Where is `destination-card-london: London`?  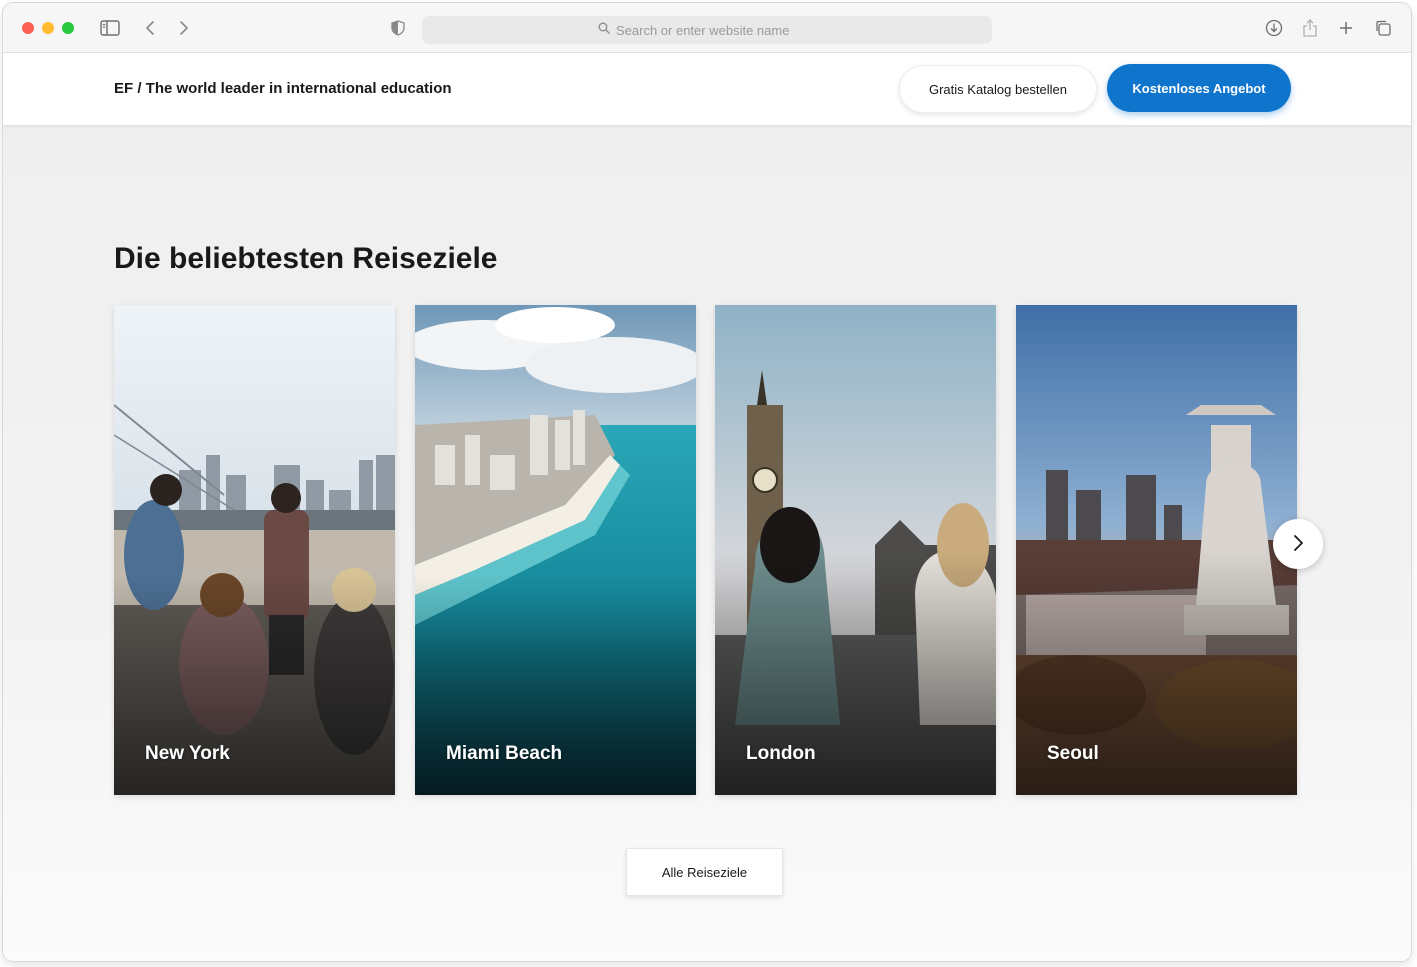 destination-card-london: London is located at coordinates (855, 550).